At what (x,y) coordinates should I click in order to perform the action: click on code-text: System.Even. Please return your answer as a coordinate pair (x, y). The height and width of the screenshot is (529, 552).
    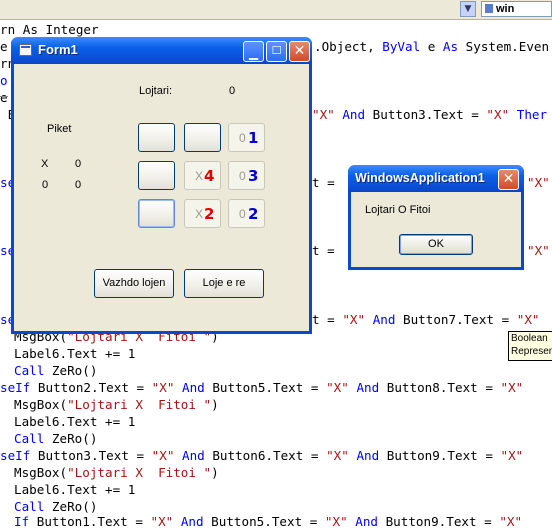
    Looking at the image, I should click on (504, 46).